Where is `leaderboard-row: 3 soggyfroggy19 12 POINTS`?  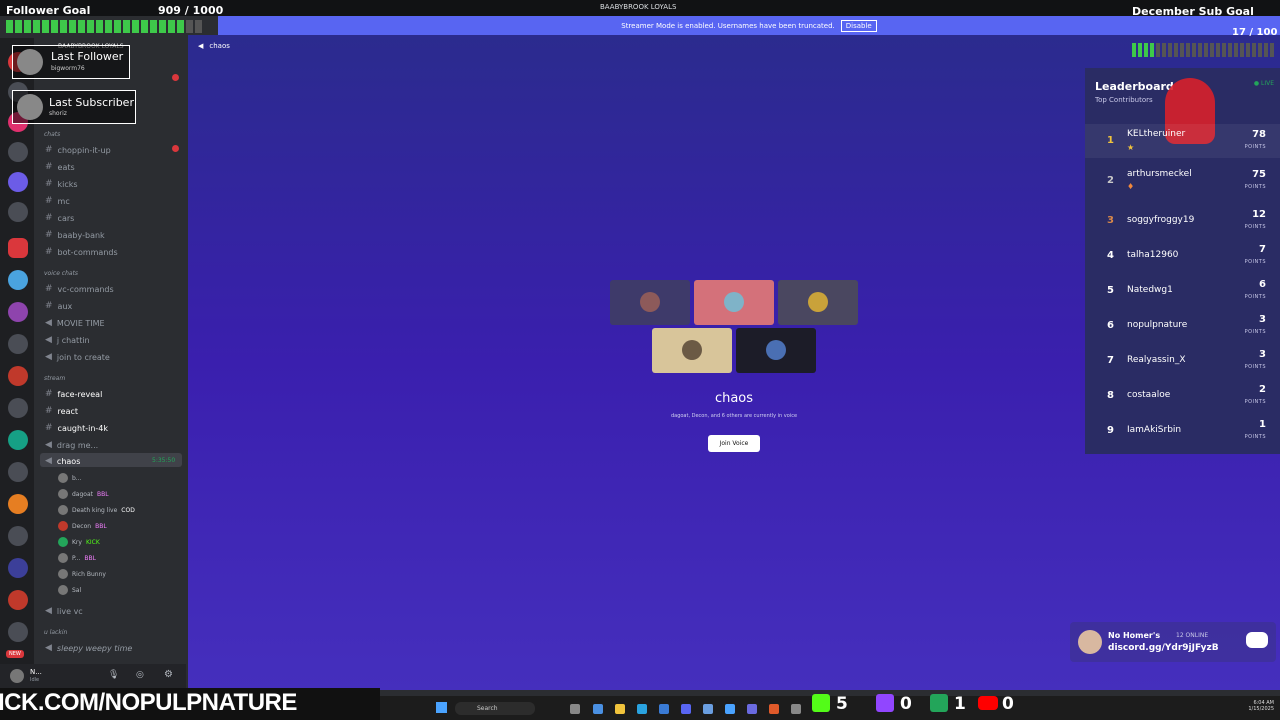 leaderboard-row: 3 soggyfroggy19 12 POINTS is located at coordinates (1186, 219).